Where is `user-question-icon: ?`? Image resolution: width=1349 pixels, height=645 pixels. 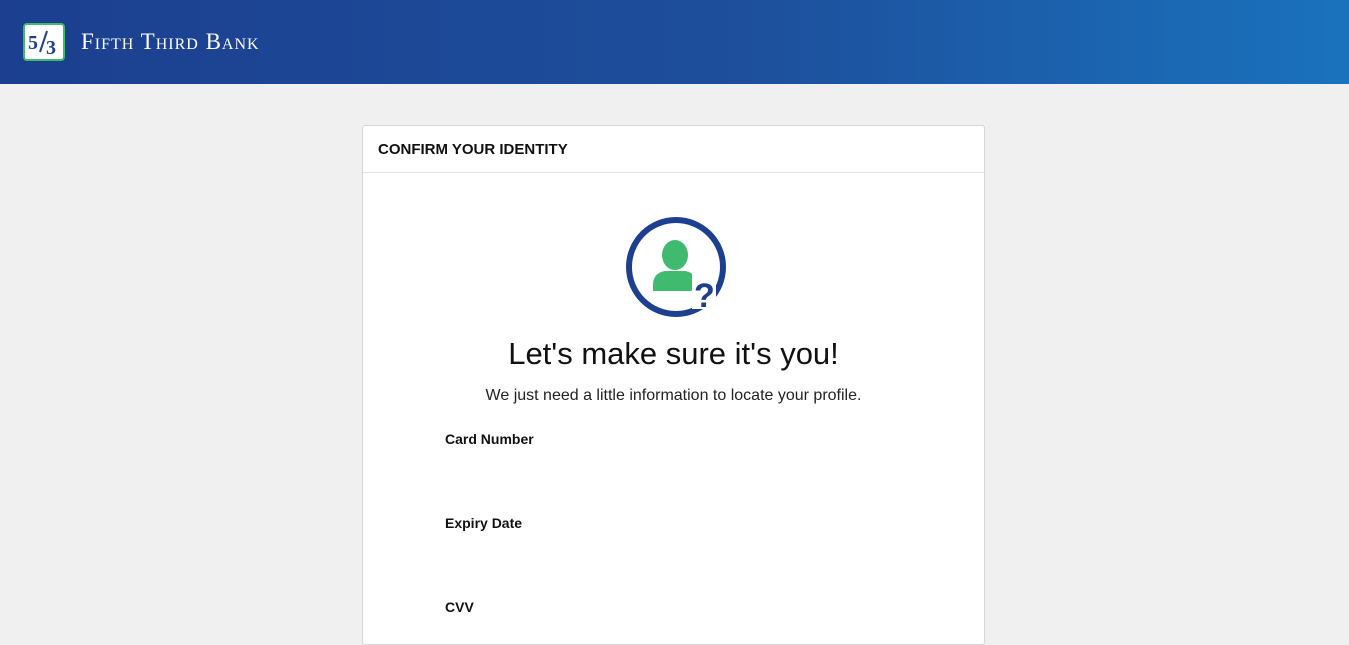
user-question-icon: ? is located at coordinates (676, 267).